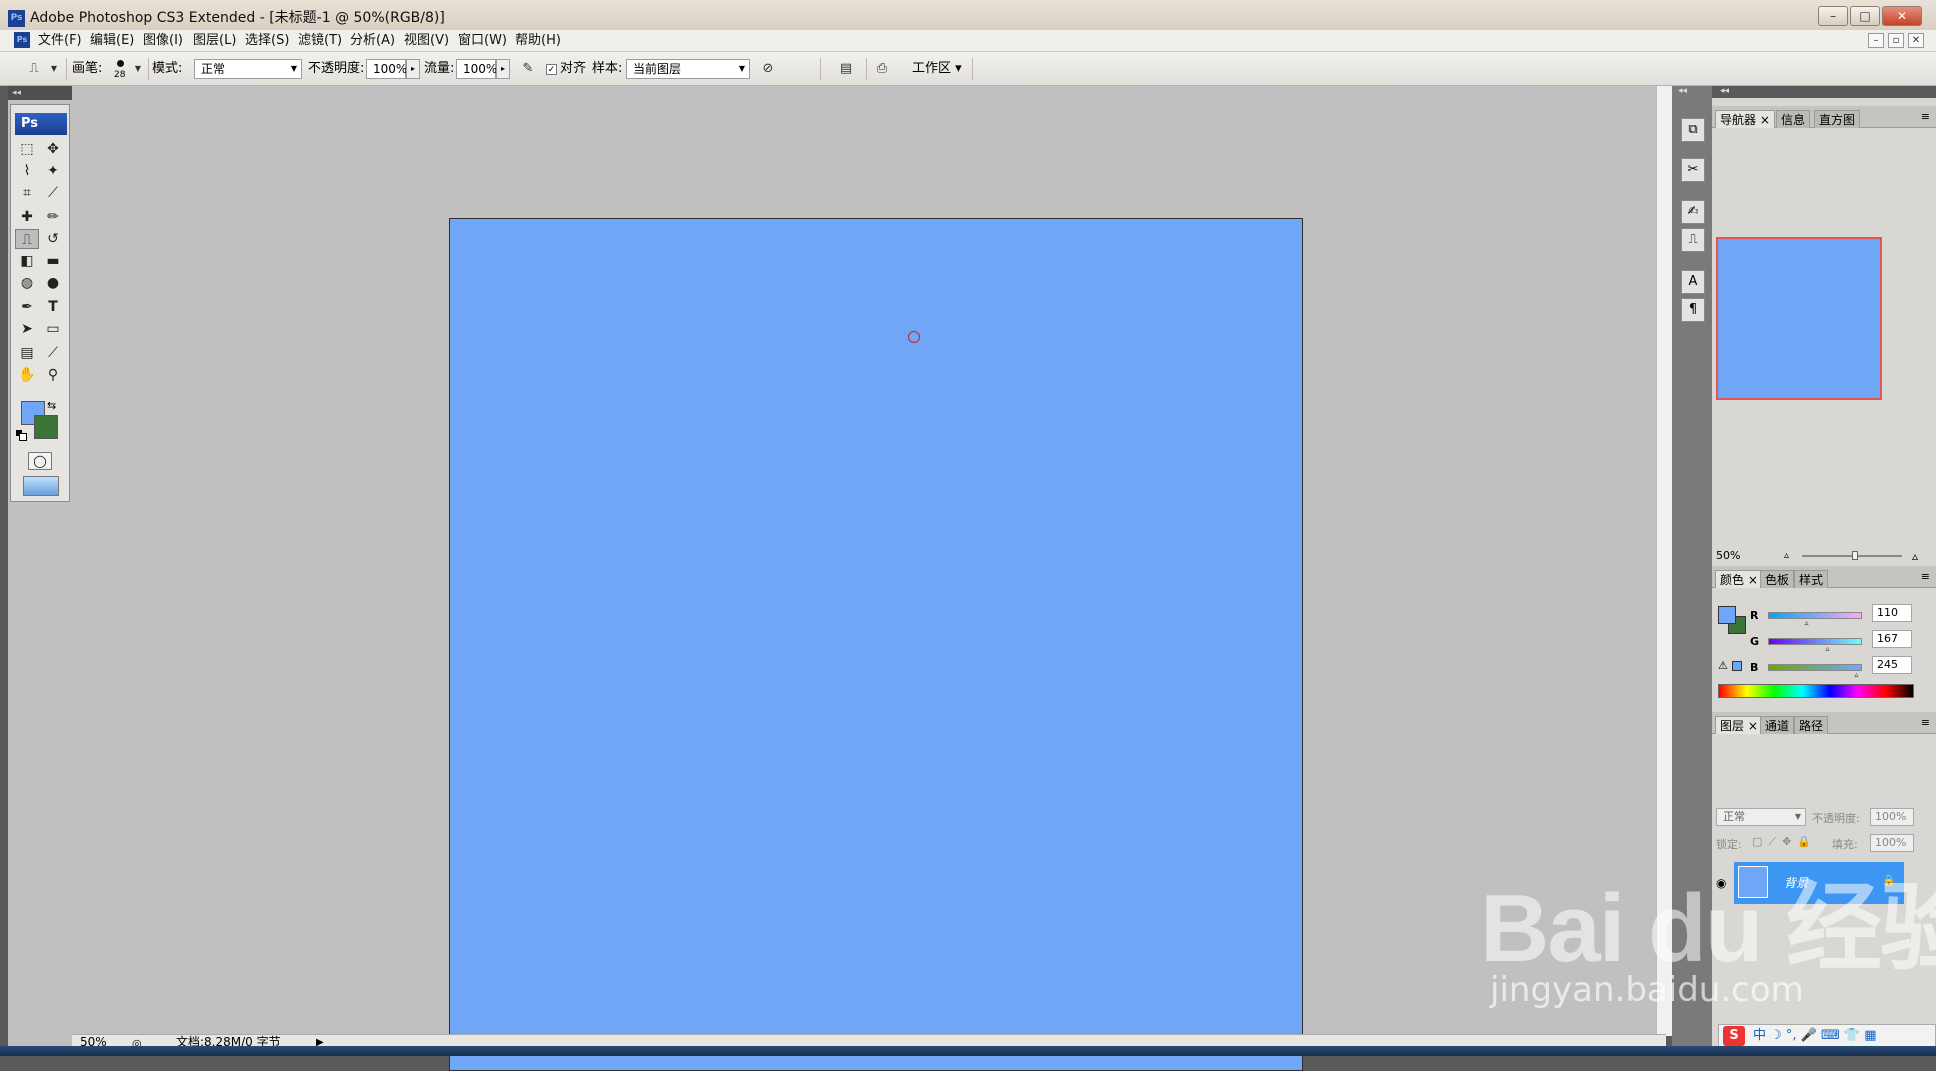 The image size is (1936, 1071). Describe the element at coordinates (1902, 16) in the screenshot. I see `close-window-button: ✕` at that location.